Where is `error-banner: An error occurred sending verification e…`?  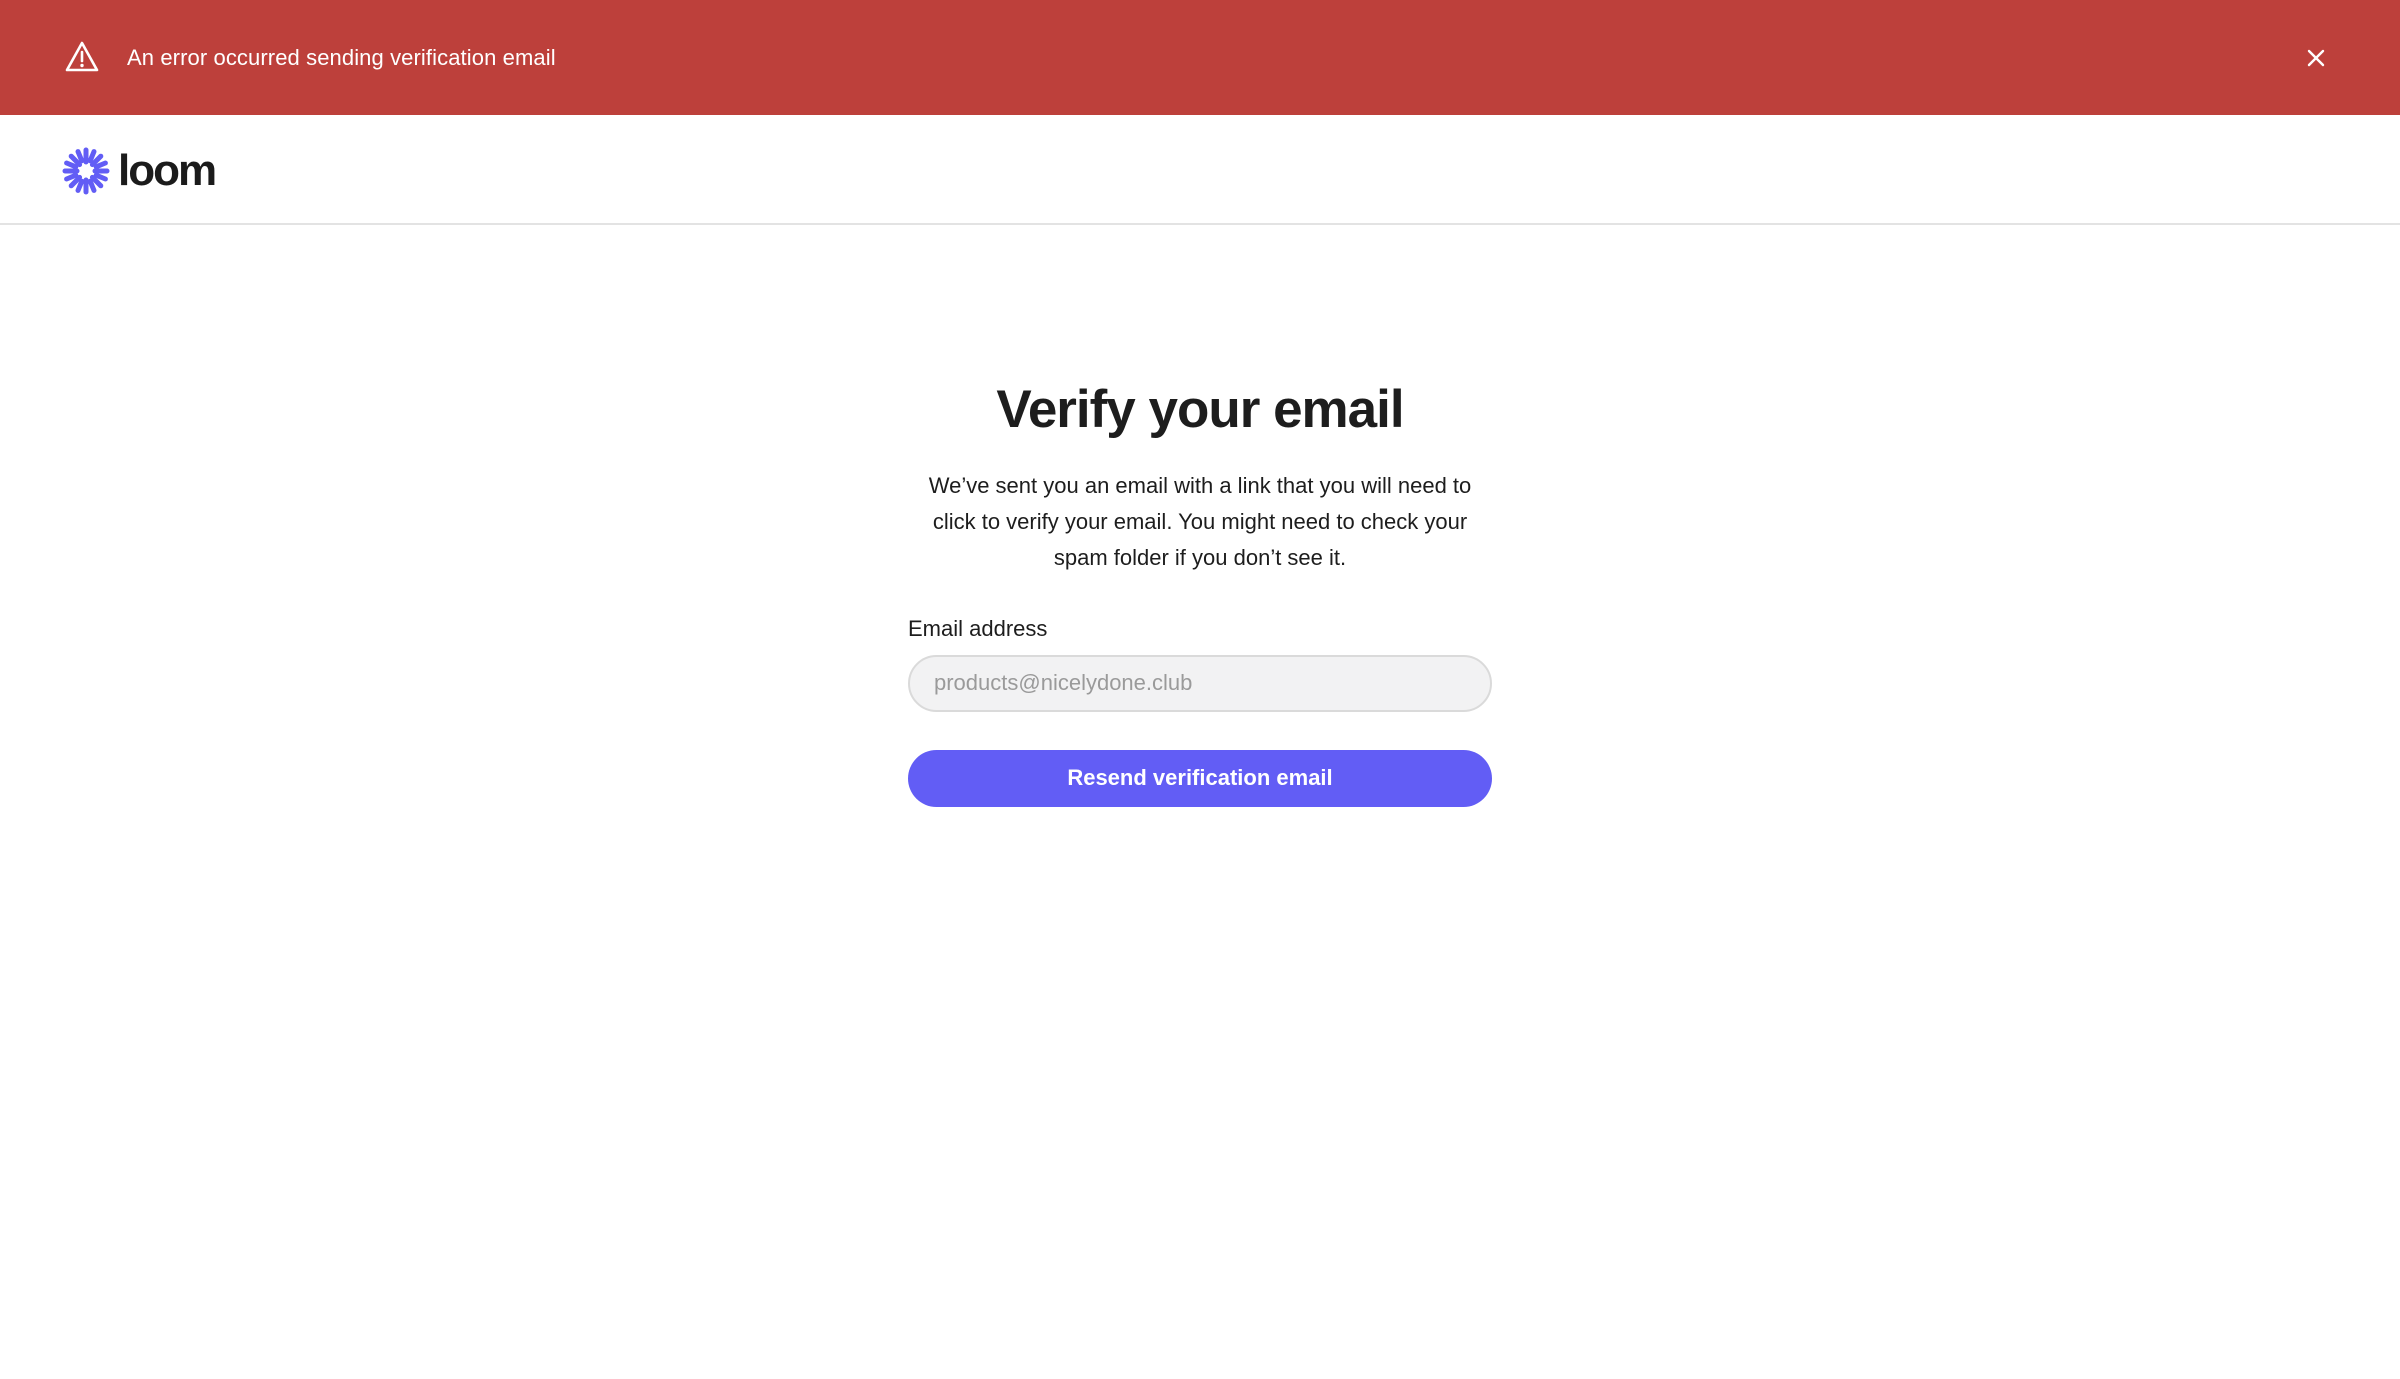
error-banner: An error occurred sending verification e… is located at coordinates (1200, 57).